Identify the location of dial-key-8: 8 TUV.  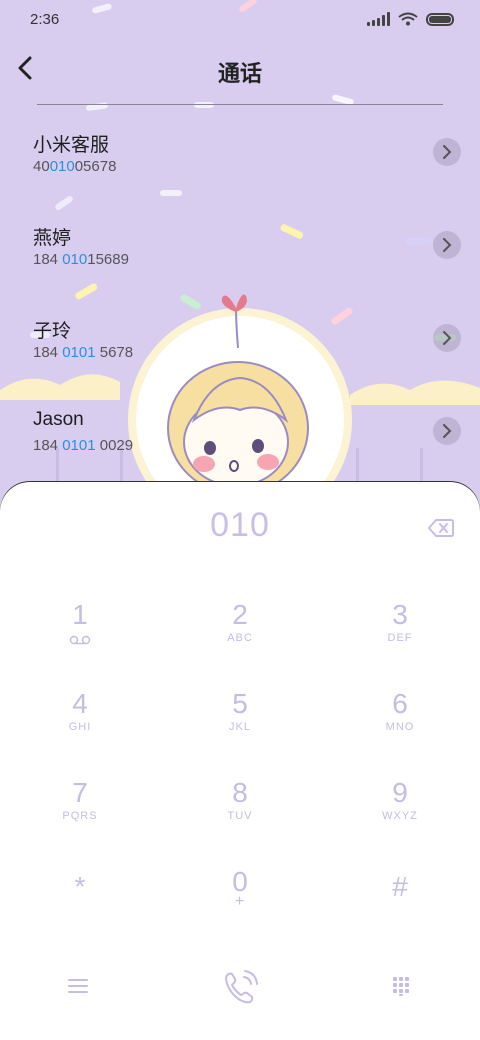
(240, 813).